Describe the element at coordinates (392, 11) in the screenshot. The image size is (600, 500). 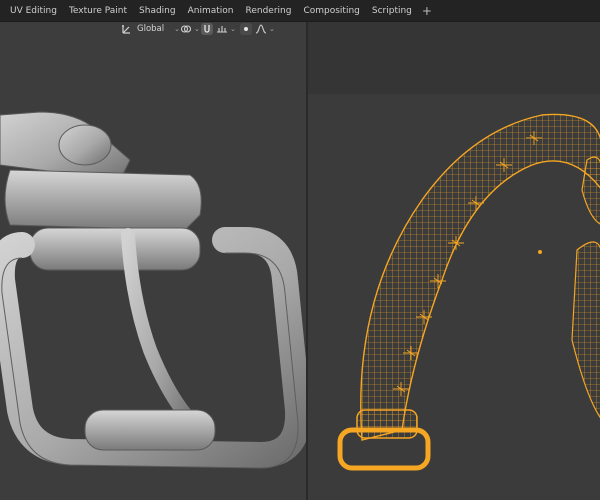
I see `tab-scripting: Scripting` at that location.